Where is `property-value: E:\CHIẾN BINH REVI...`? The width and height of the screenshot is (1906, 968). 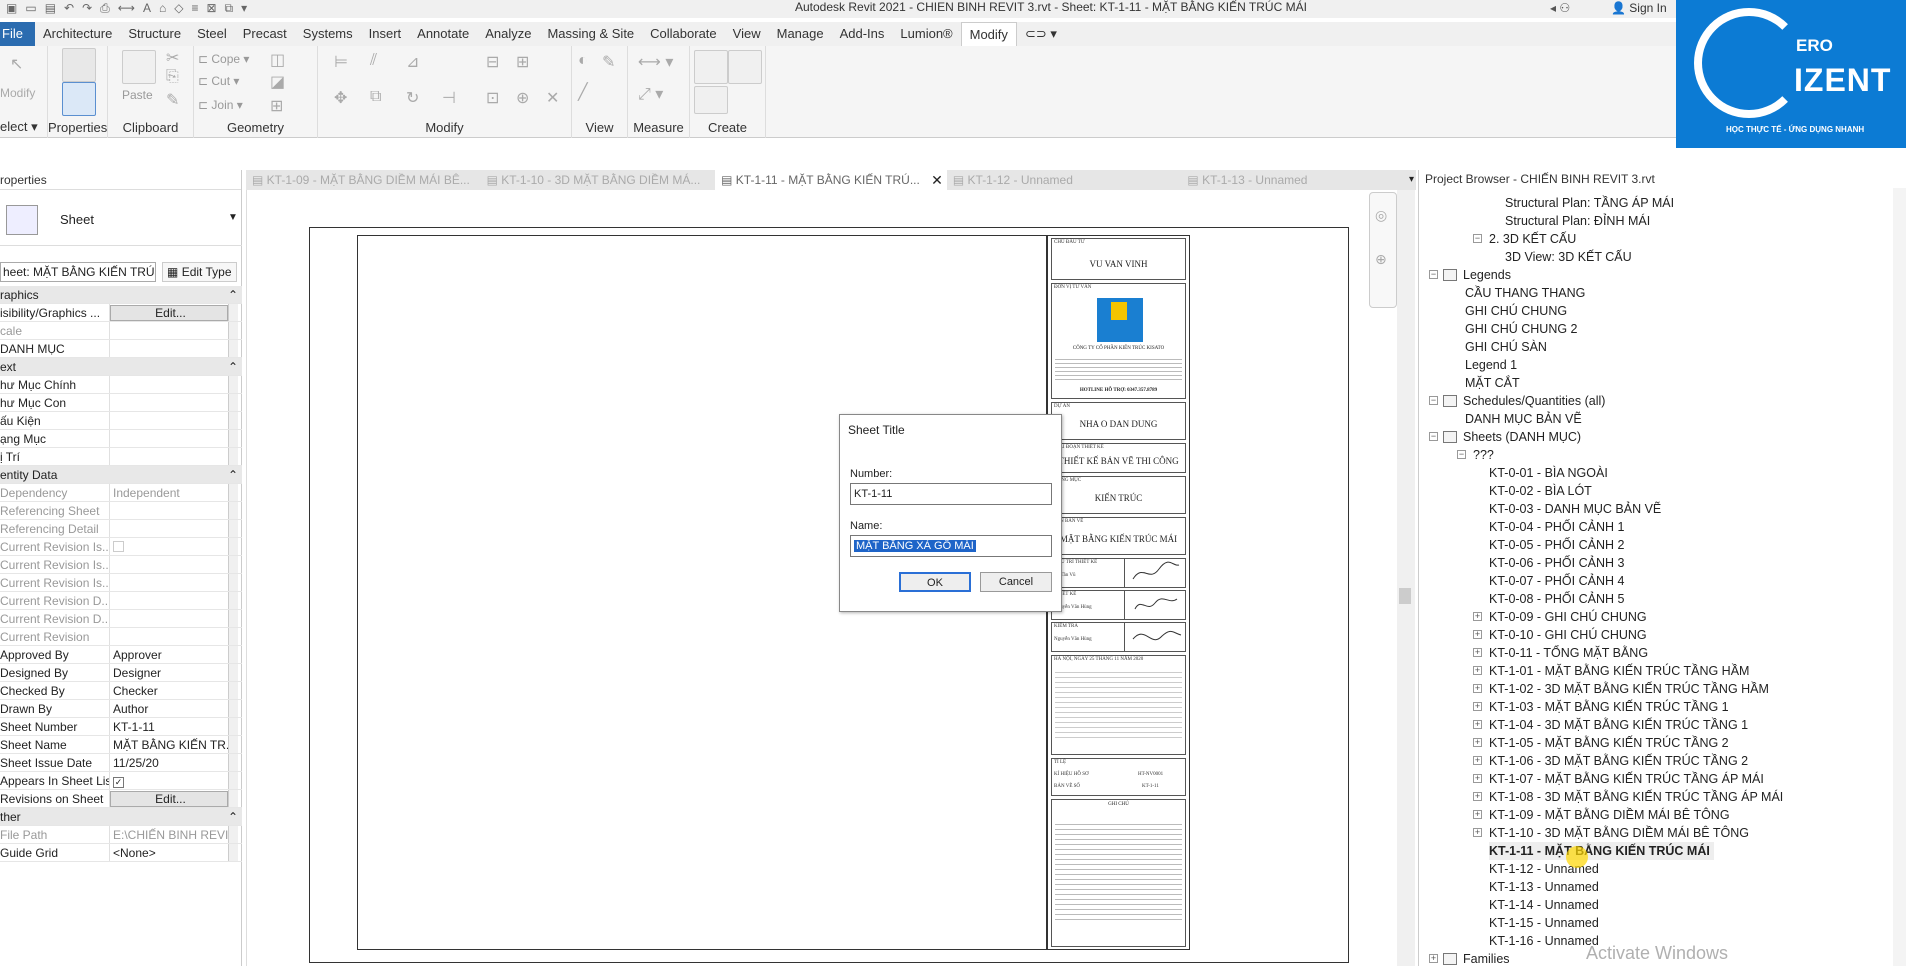 property-value: E:\CHIẾN BINH REVI... is located at coordinates (169, 834).